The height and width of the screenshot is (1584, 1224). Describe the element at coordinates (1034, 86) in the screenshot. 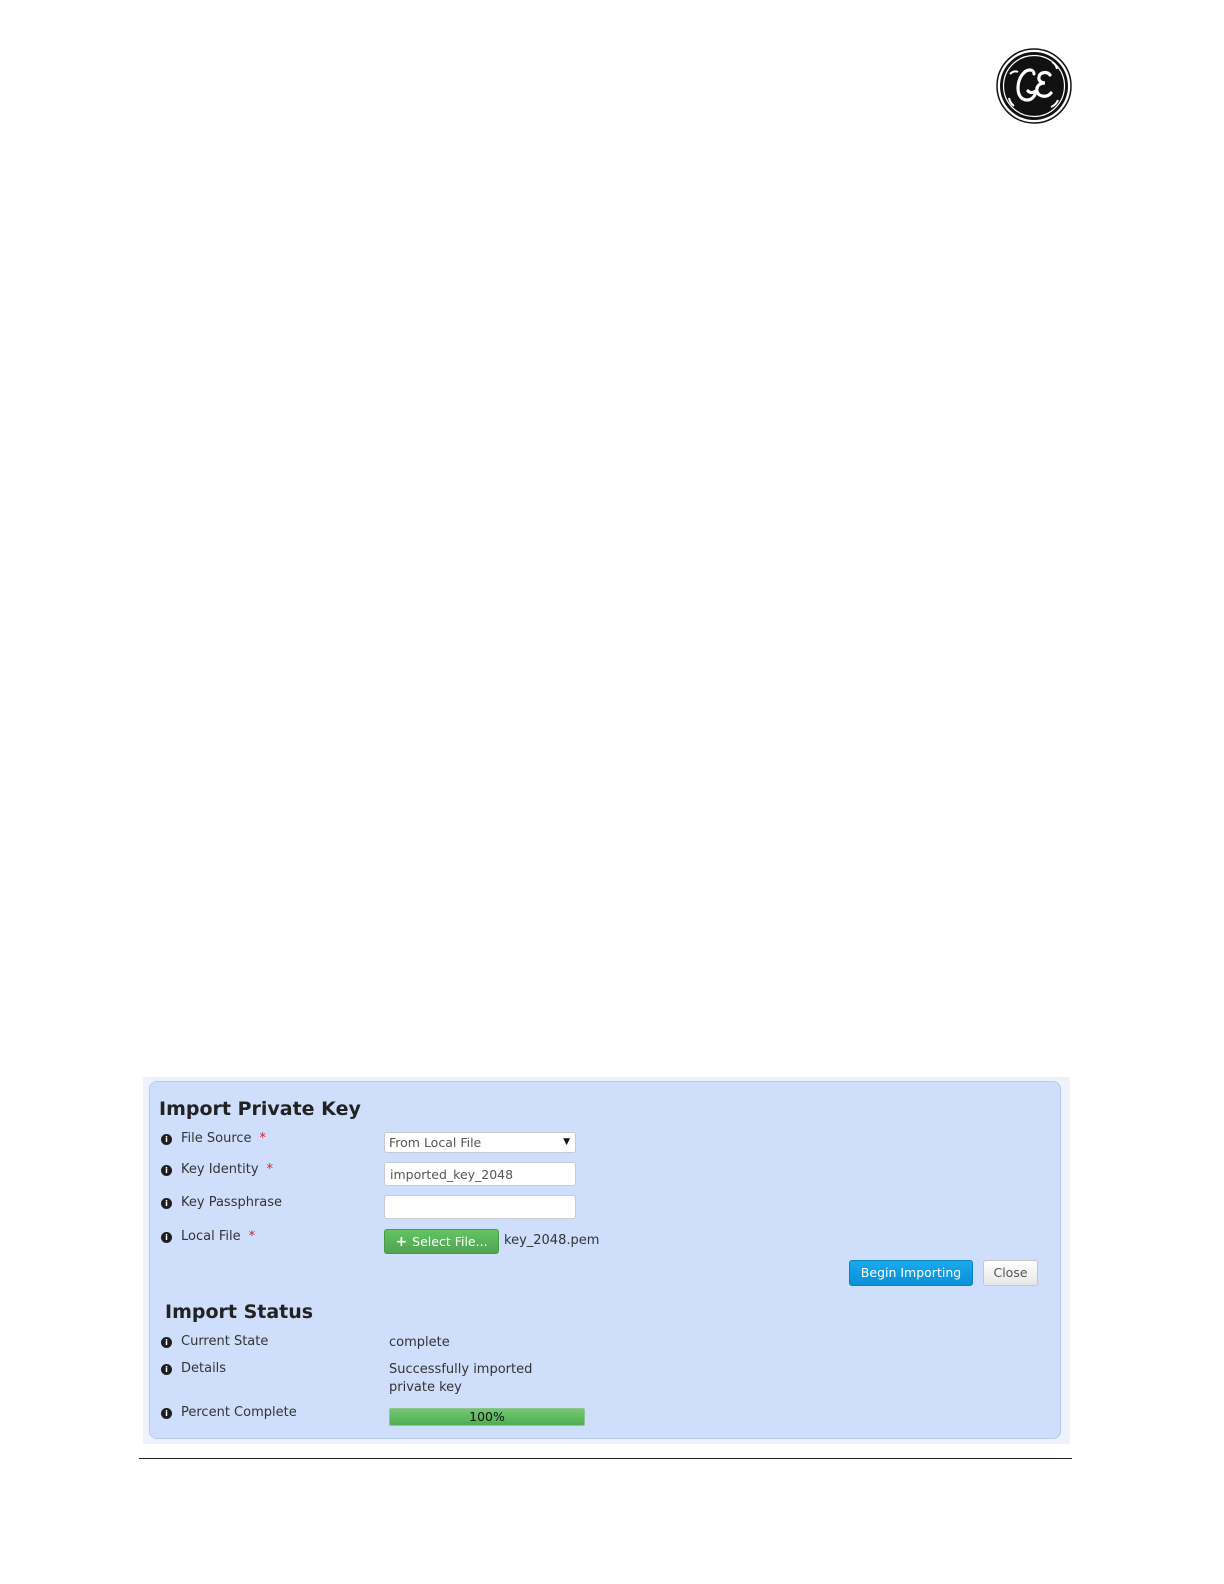

I see `ge-logo` at that location.